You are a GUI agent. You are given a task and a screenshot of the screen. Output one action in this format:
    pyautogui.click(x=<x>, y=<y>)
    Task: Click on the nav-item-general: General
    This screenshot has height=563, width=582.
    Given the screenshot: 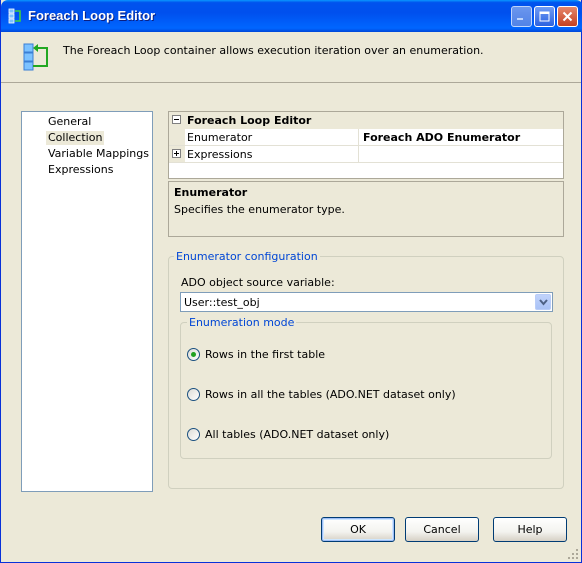 What is the action you would take?
    pyautogui.click(x=69, y=122)
    